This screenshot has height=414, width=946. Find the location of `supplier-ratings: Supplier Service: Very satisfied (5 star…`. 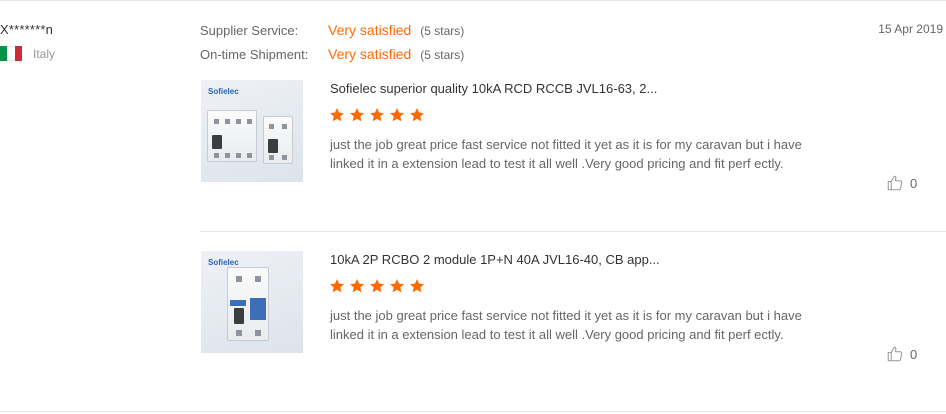

supplier-ratings: Supplier Service: Very satisfied (5 star… is located at coordinates (332, 46).